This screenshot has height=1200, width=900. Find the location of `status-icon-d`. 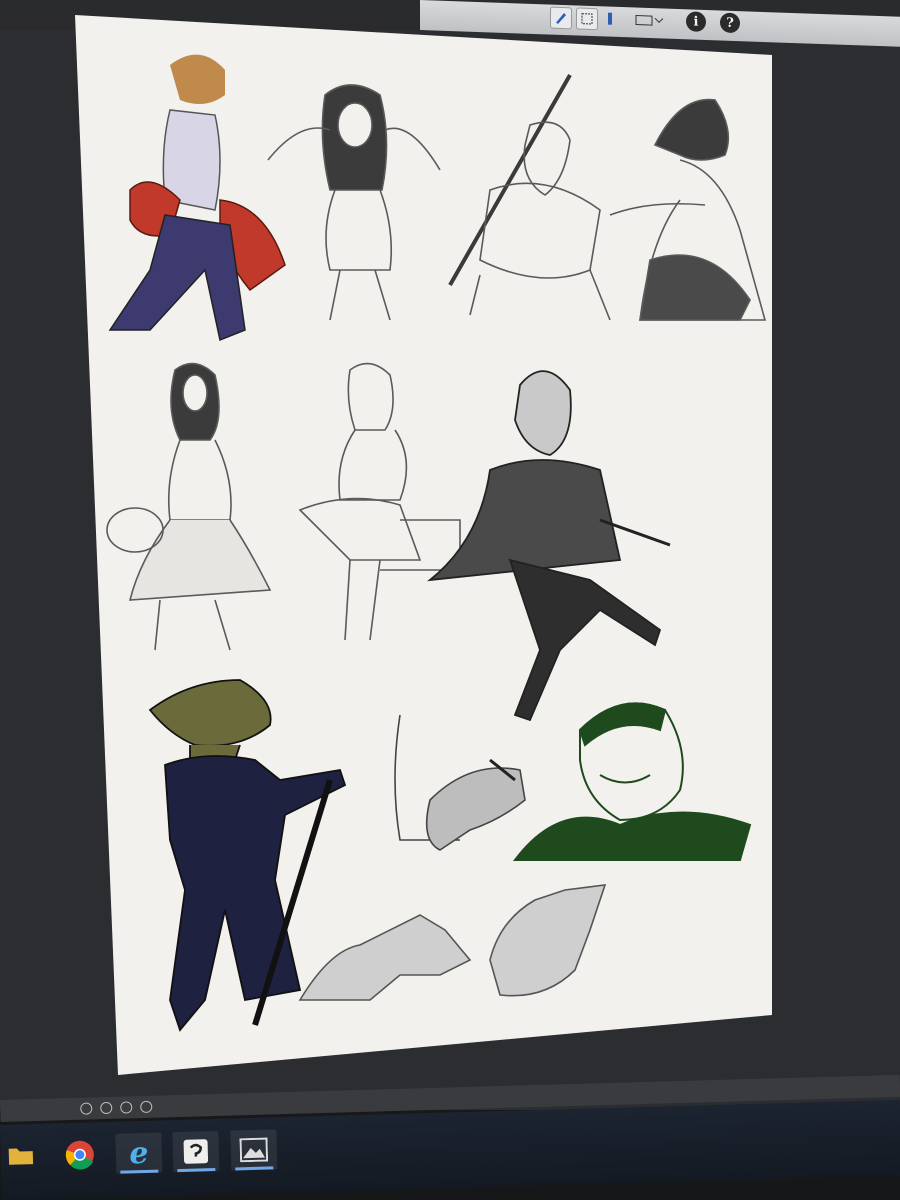

status-icon-d is located at coordinates (146, 1107).